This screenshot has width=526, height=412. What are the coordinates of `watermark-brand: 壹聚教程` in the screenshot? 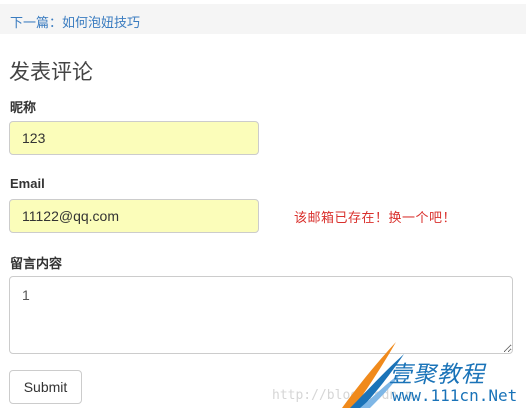 It's located at (437, 375).